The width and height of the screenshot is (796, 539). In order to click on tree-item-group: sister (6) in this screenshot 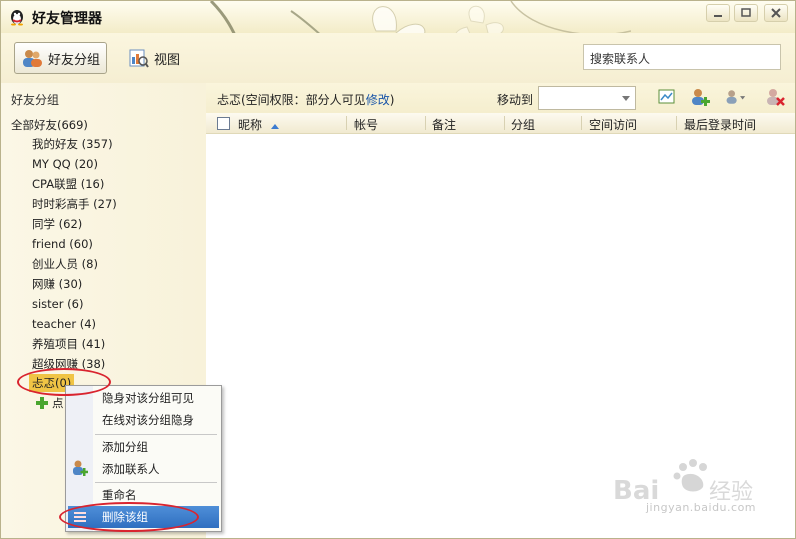, I will do `click(57, 304)`.